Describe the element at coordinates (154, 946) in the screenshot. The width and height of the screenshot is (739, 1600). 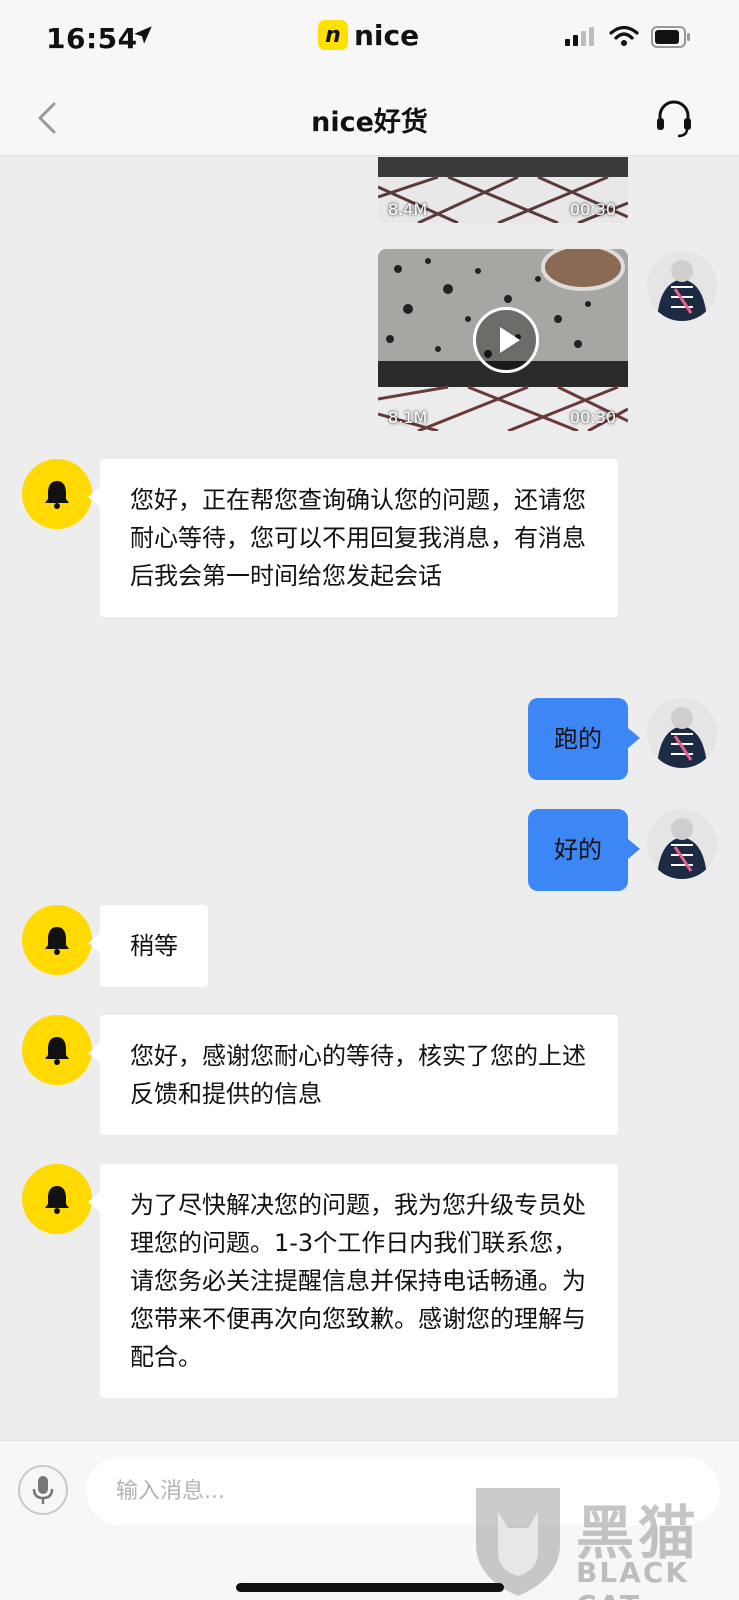
I see `message-text: 稍等` at that location.